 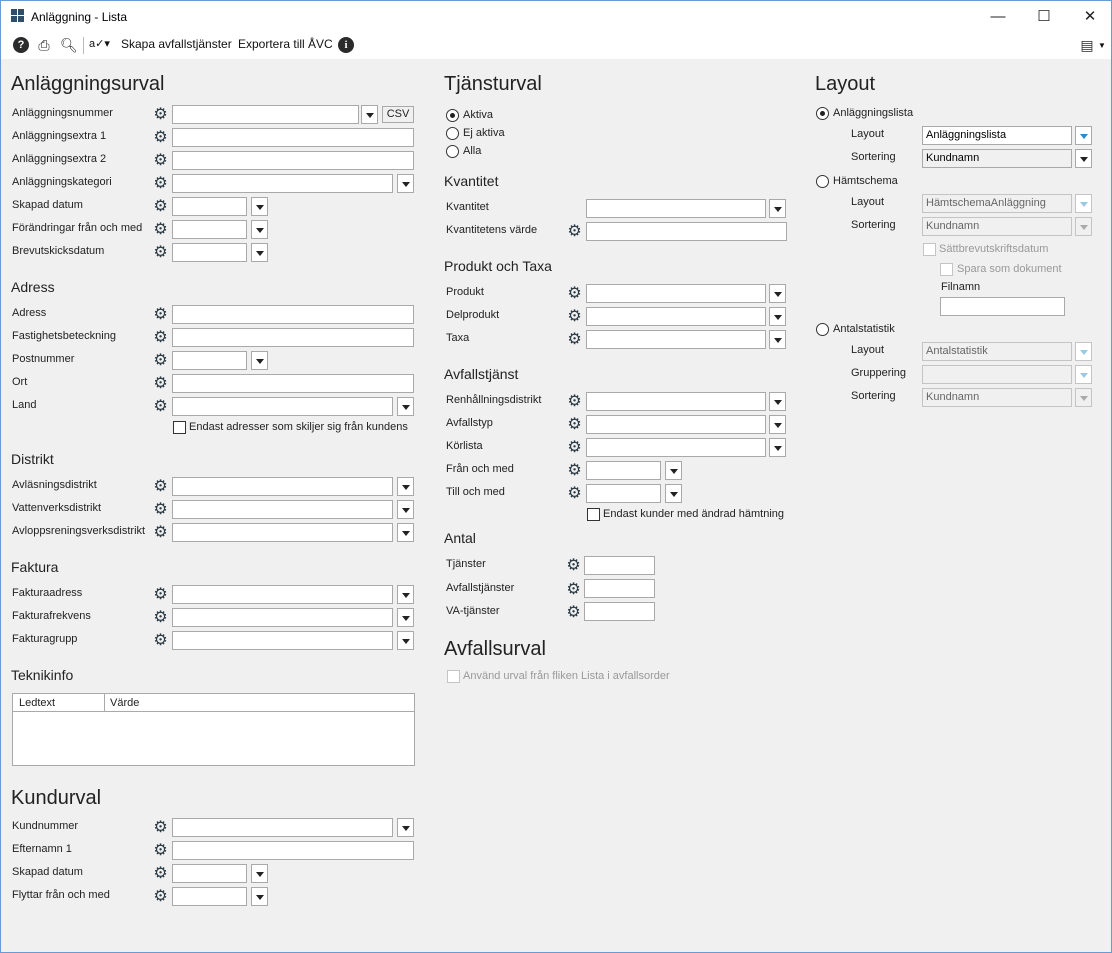 I want to click on fakturafrekvens-input, so click(x=282, y=617).